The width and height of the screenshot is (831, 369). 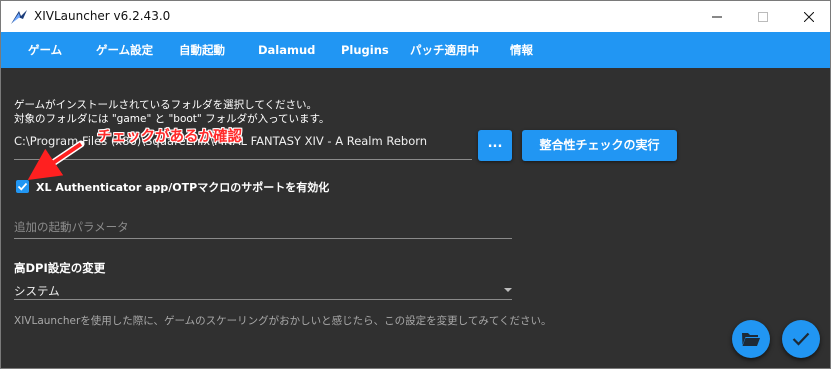 I want to click on tab-about: 情報, so click(x=521, y=50).